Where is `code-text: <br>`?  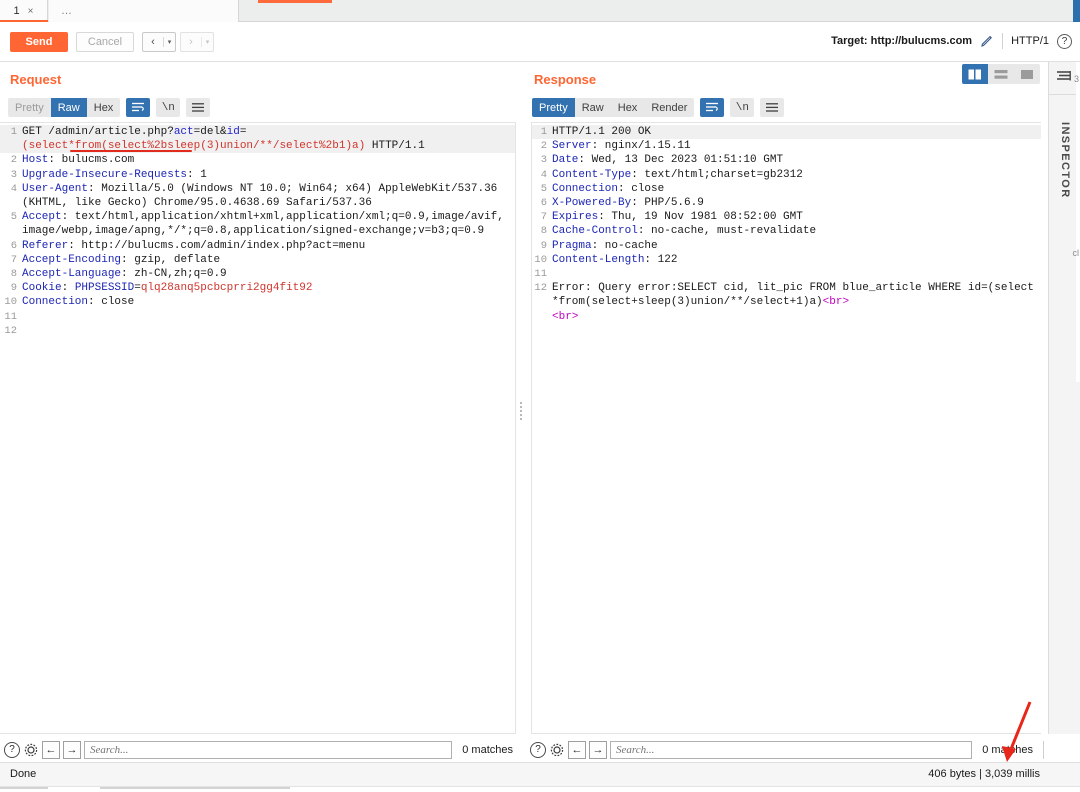 code-text: <br> is located at coordinates (796, 317).